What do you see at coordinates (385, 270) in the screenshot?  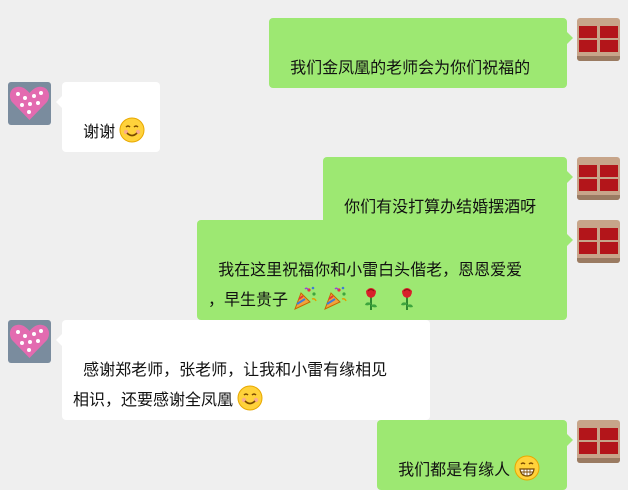 I see `message-bubble-sent: 我在这里祝福你和小雷白头偕老，恩恩爱爱 ，早生贵子` at bounding box center [385, 270].